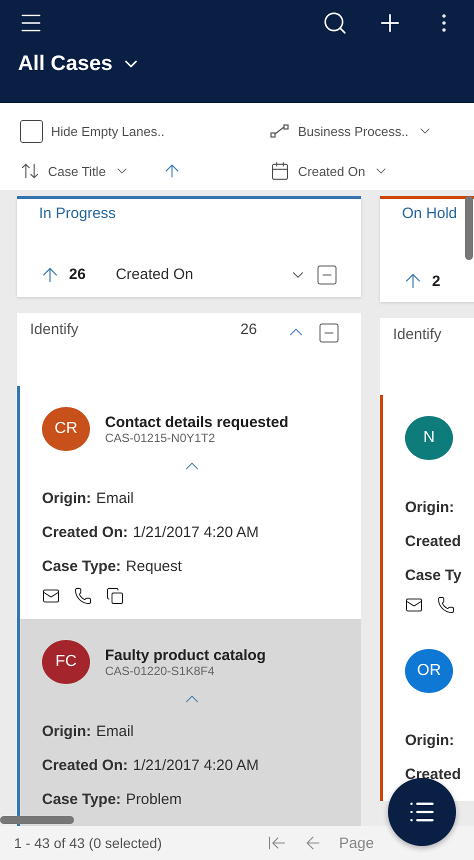 The image size is (474, 860). I want to click on avatar: OR, so click(429, 671).